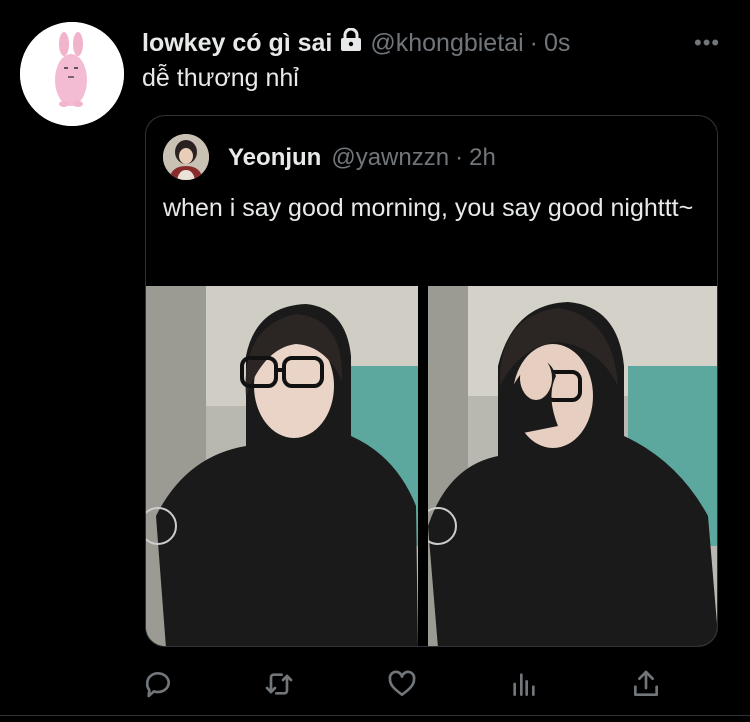 This screenshot has height=722, width=750. Describe the element at coordinates (351, 43) in the screenshot. I see `lock-icon` at that location.